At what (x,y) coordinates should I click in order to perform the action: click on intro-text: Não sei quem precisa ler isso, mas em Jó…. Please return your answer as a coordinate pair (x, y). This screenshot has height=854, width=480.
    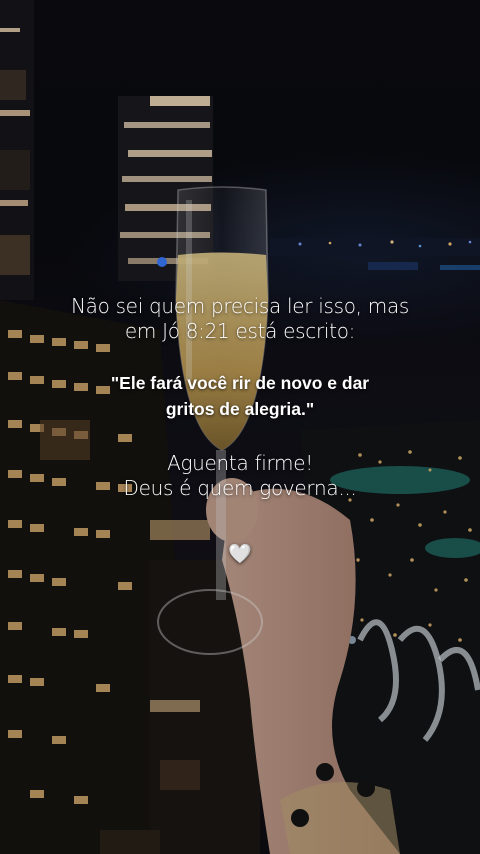
    Looking at the image, I should click on (240, 319).